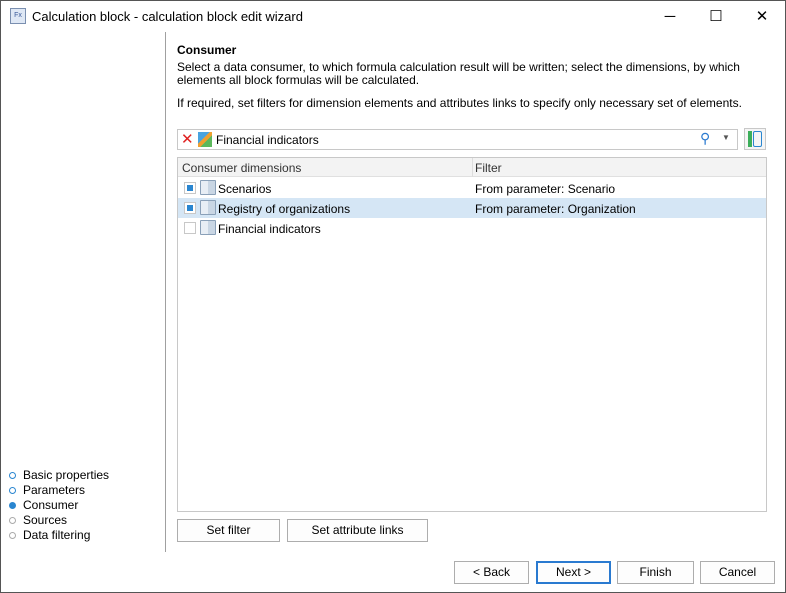  What do you see at coordinates (726, 137) in the screenshot?
I see `chevron-down-icon: ▼` at bounding box center [726, 137].